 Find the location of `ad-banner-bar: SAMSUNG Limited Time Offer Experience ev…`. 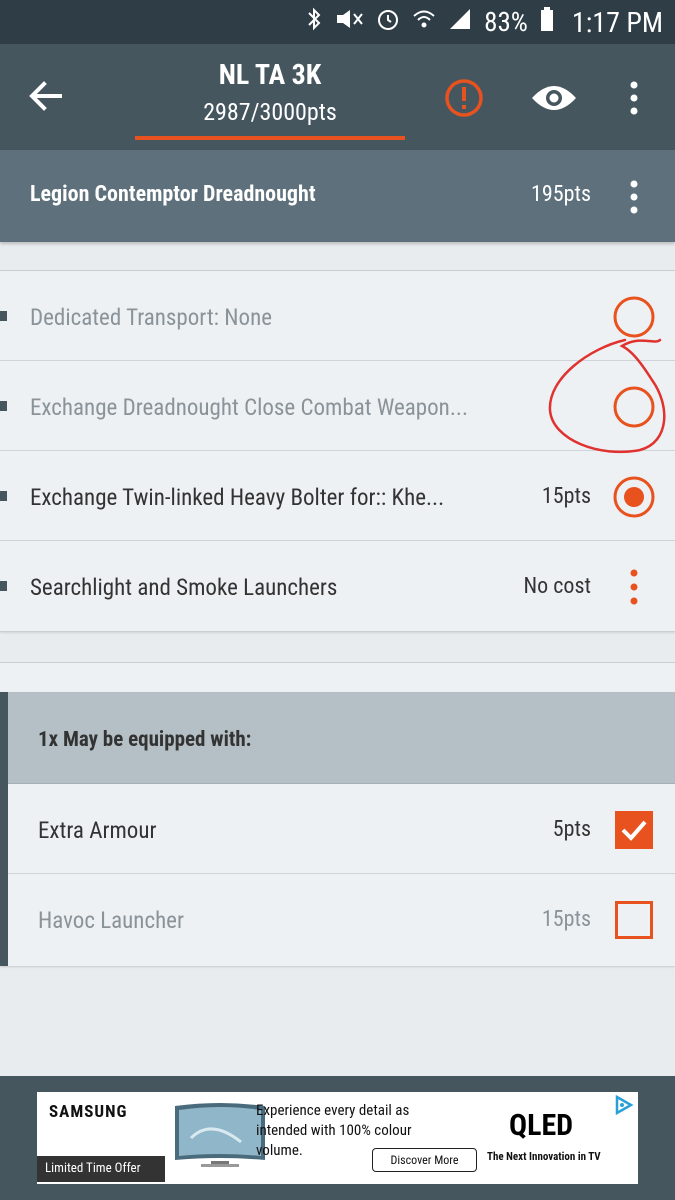

ad-banner-bar: SAMSUNG Limited Time Offer Experience ev… is located at coordinates (337, 1138).